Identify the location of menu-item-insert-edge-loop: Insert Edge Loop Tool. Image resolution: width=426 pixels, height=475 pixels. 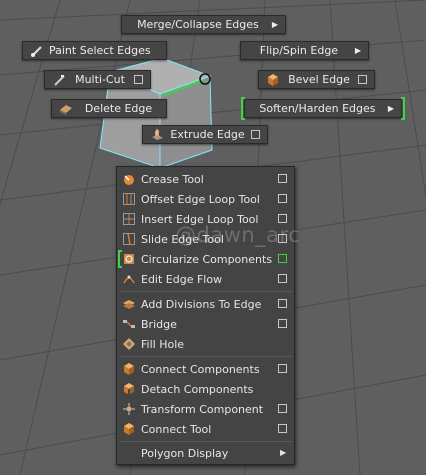
(205, 219).